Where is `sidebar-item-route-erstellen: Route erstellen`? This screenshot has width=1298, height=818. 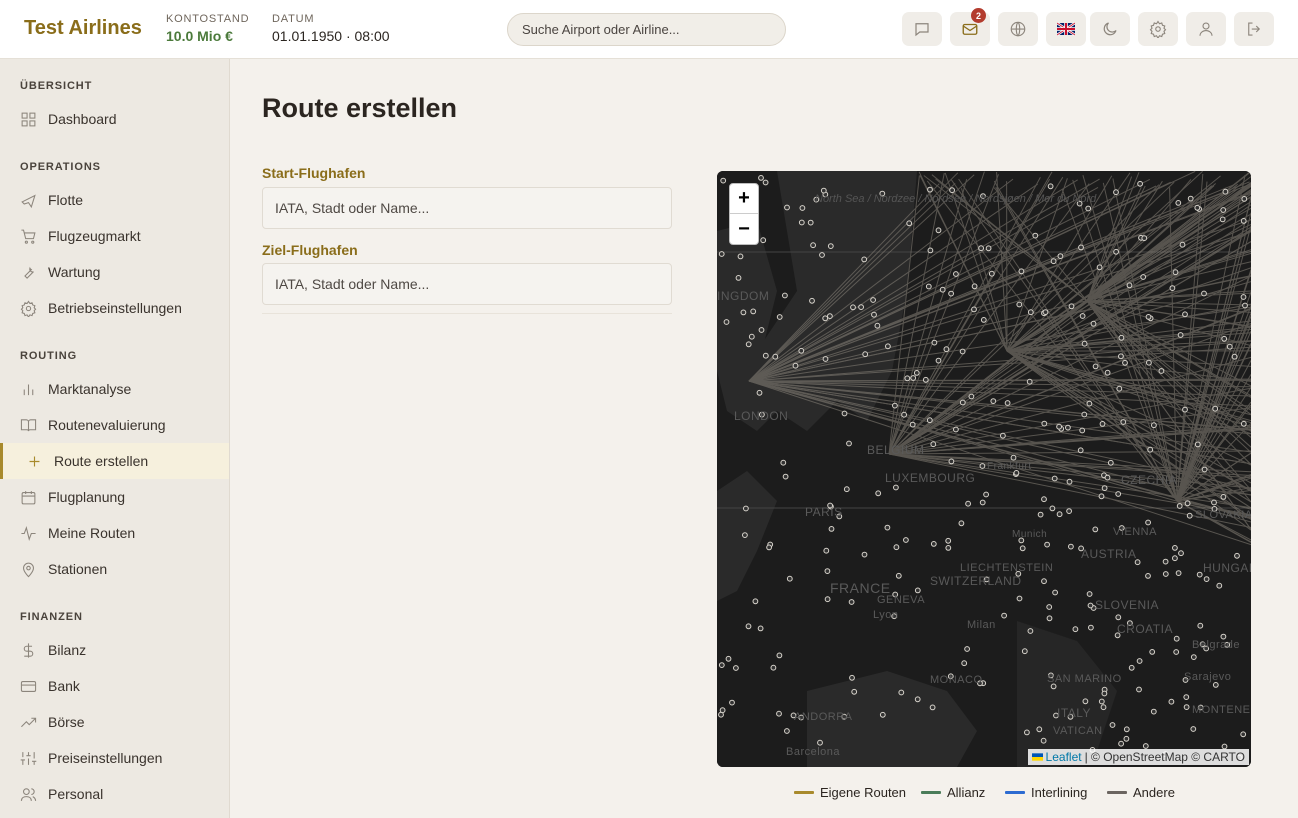
sidebar-item-route-erstellen: Route erstellen is located at coordinates (114, 461).